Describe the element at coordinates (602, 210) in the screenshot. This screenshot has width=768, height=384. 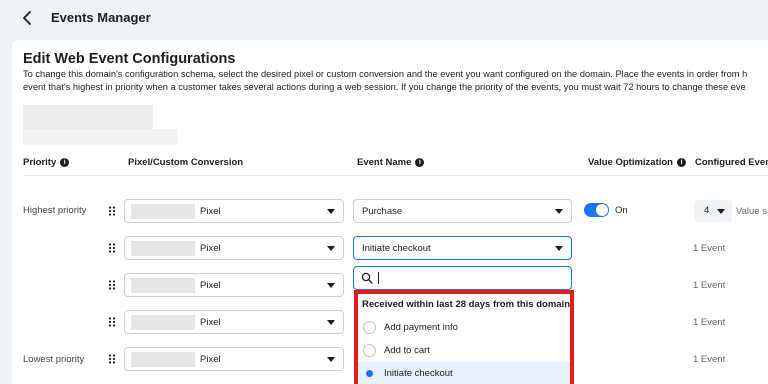
I see `toggle-knob` at that location.